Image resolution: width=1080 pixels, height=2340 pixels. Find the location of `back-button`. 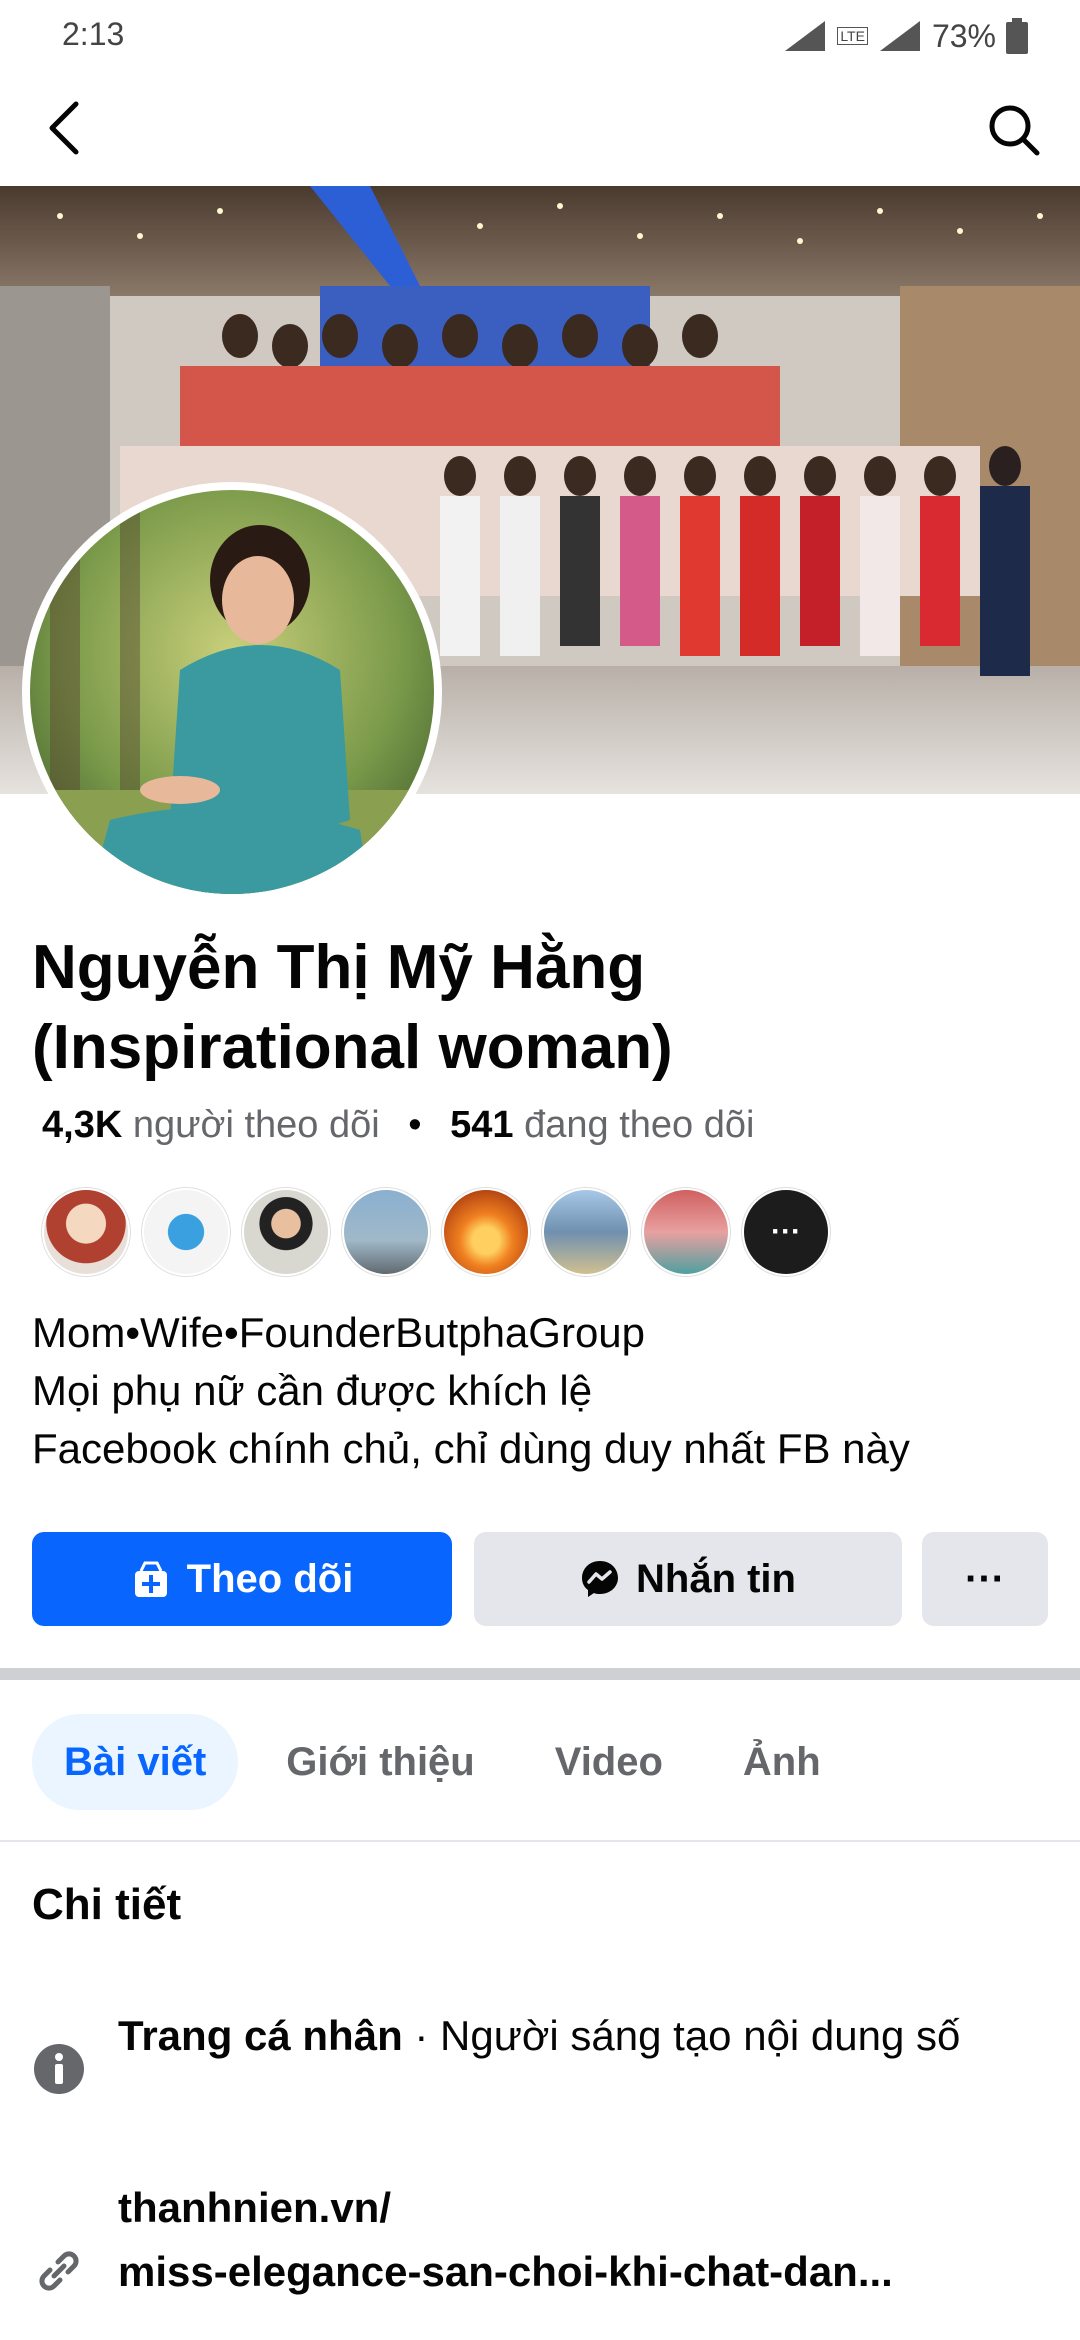

back-button is located at coordinates (64, 128).